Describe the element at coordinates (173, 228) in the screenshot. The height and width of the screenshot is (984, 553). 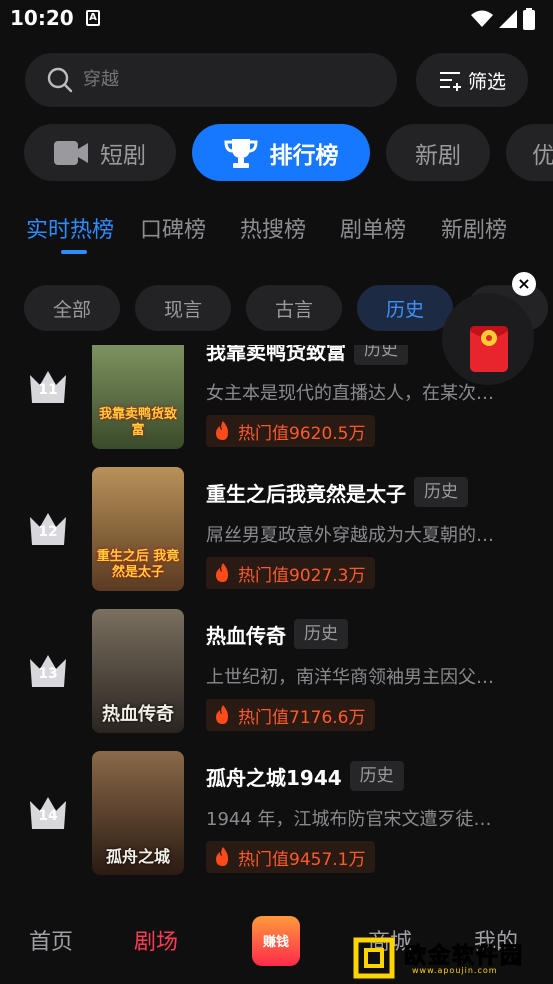
I see `tab-reputation: 口碑榜` at that location.